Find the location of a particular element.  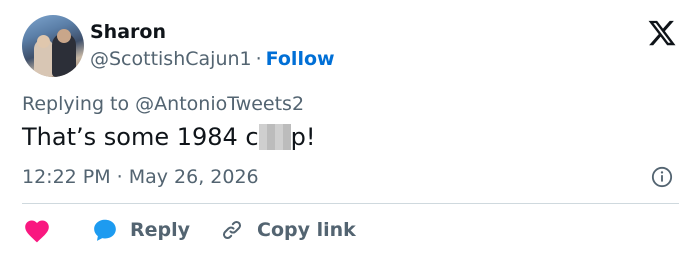

replying-to-line: Replying to @AntonioTweets2 is located at coordinates (163, 104).